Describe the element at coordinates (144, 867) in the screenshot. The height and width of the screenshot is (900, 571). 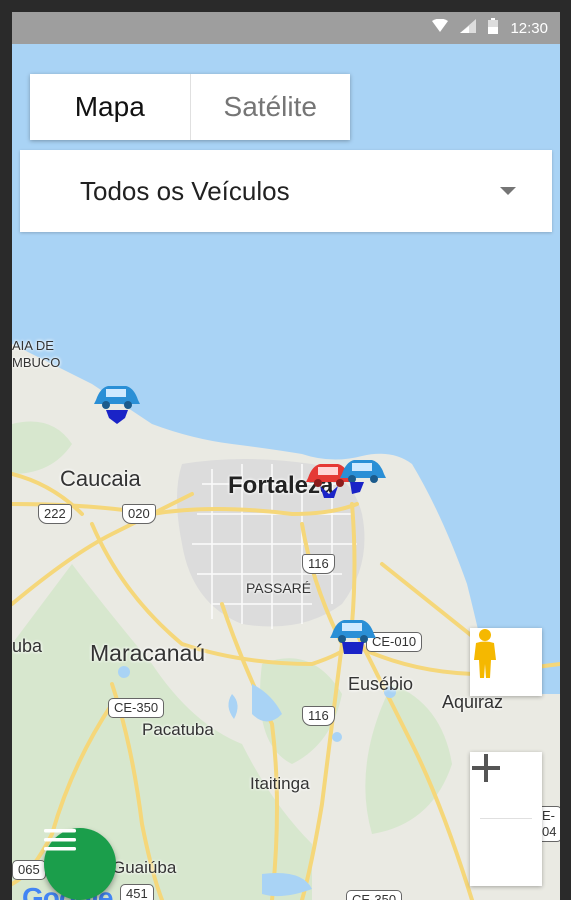
I see `place-label-guaiuba: Guaiúba` at that location.